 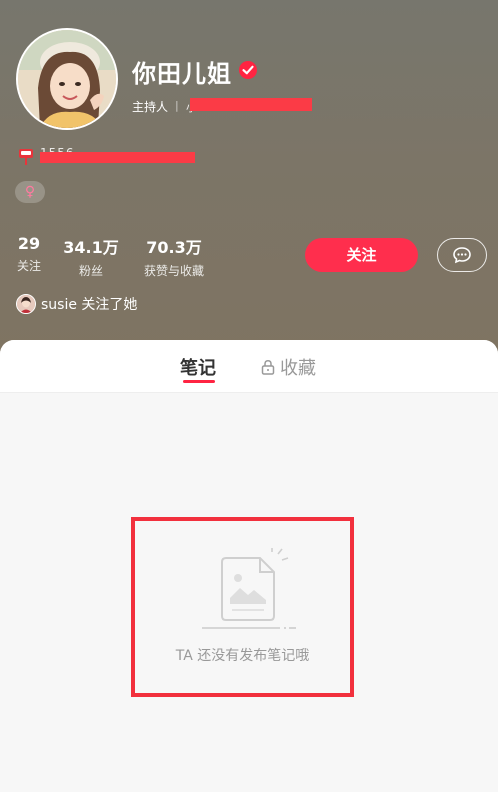 I want to click on stat-following: 29 关注, so click(x=29, y=254).